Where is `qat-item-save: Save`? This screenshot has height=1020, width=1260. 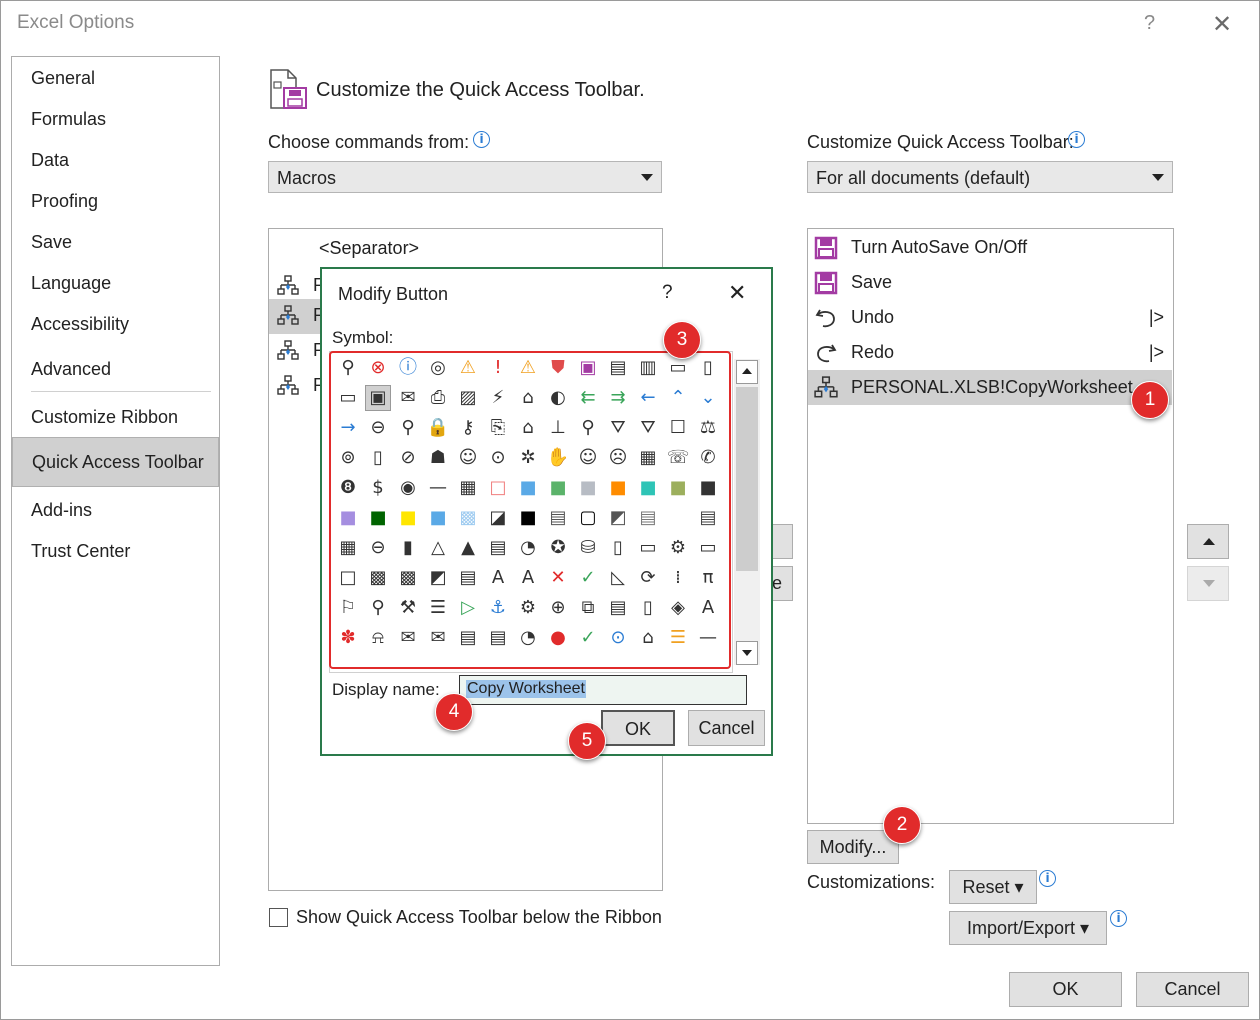
qat-item-save: Save is located at coordinates (990, 282).